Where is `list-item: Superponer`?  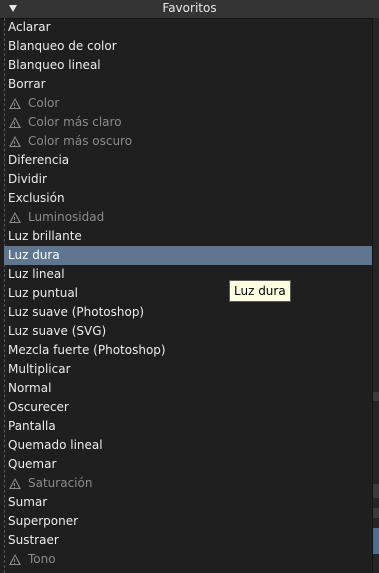
list-item: Superponer is located at coordinates (188, 521).